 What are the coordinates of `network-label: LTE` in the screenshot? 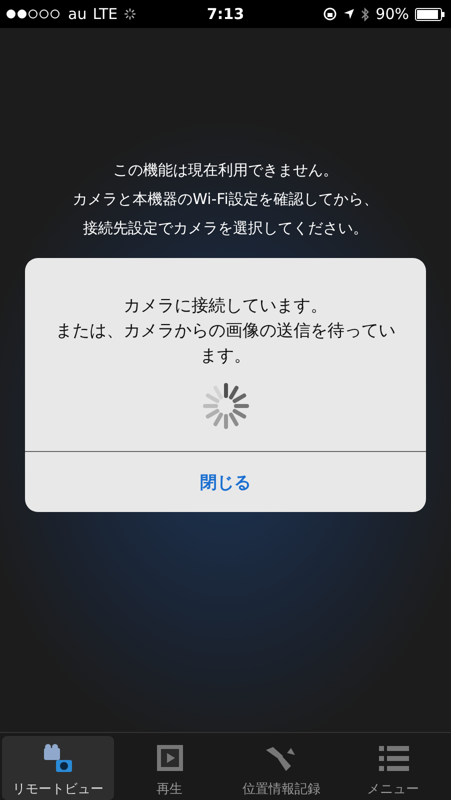 It's located at (105, 14).